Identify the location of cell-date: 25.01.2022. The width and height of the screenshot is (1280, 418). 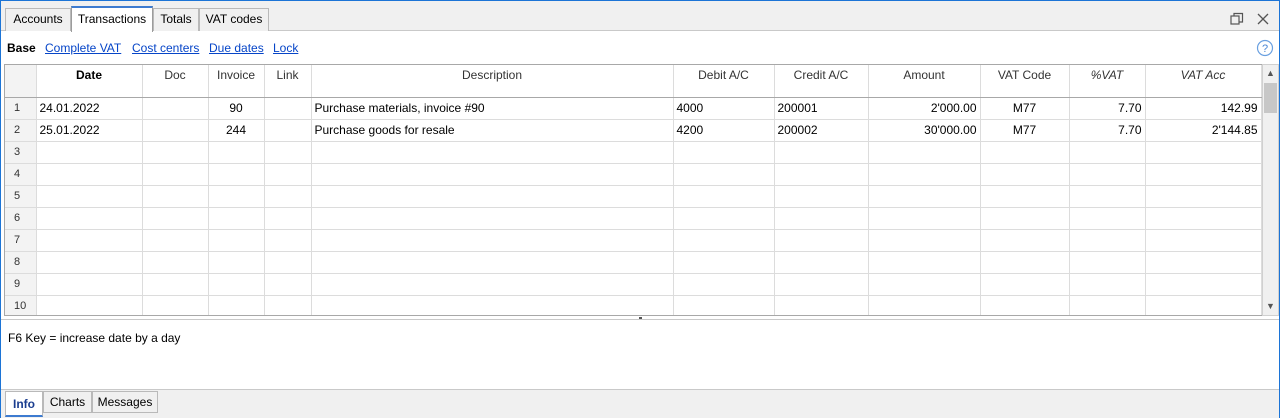
(89, 130).